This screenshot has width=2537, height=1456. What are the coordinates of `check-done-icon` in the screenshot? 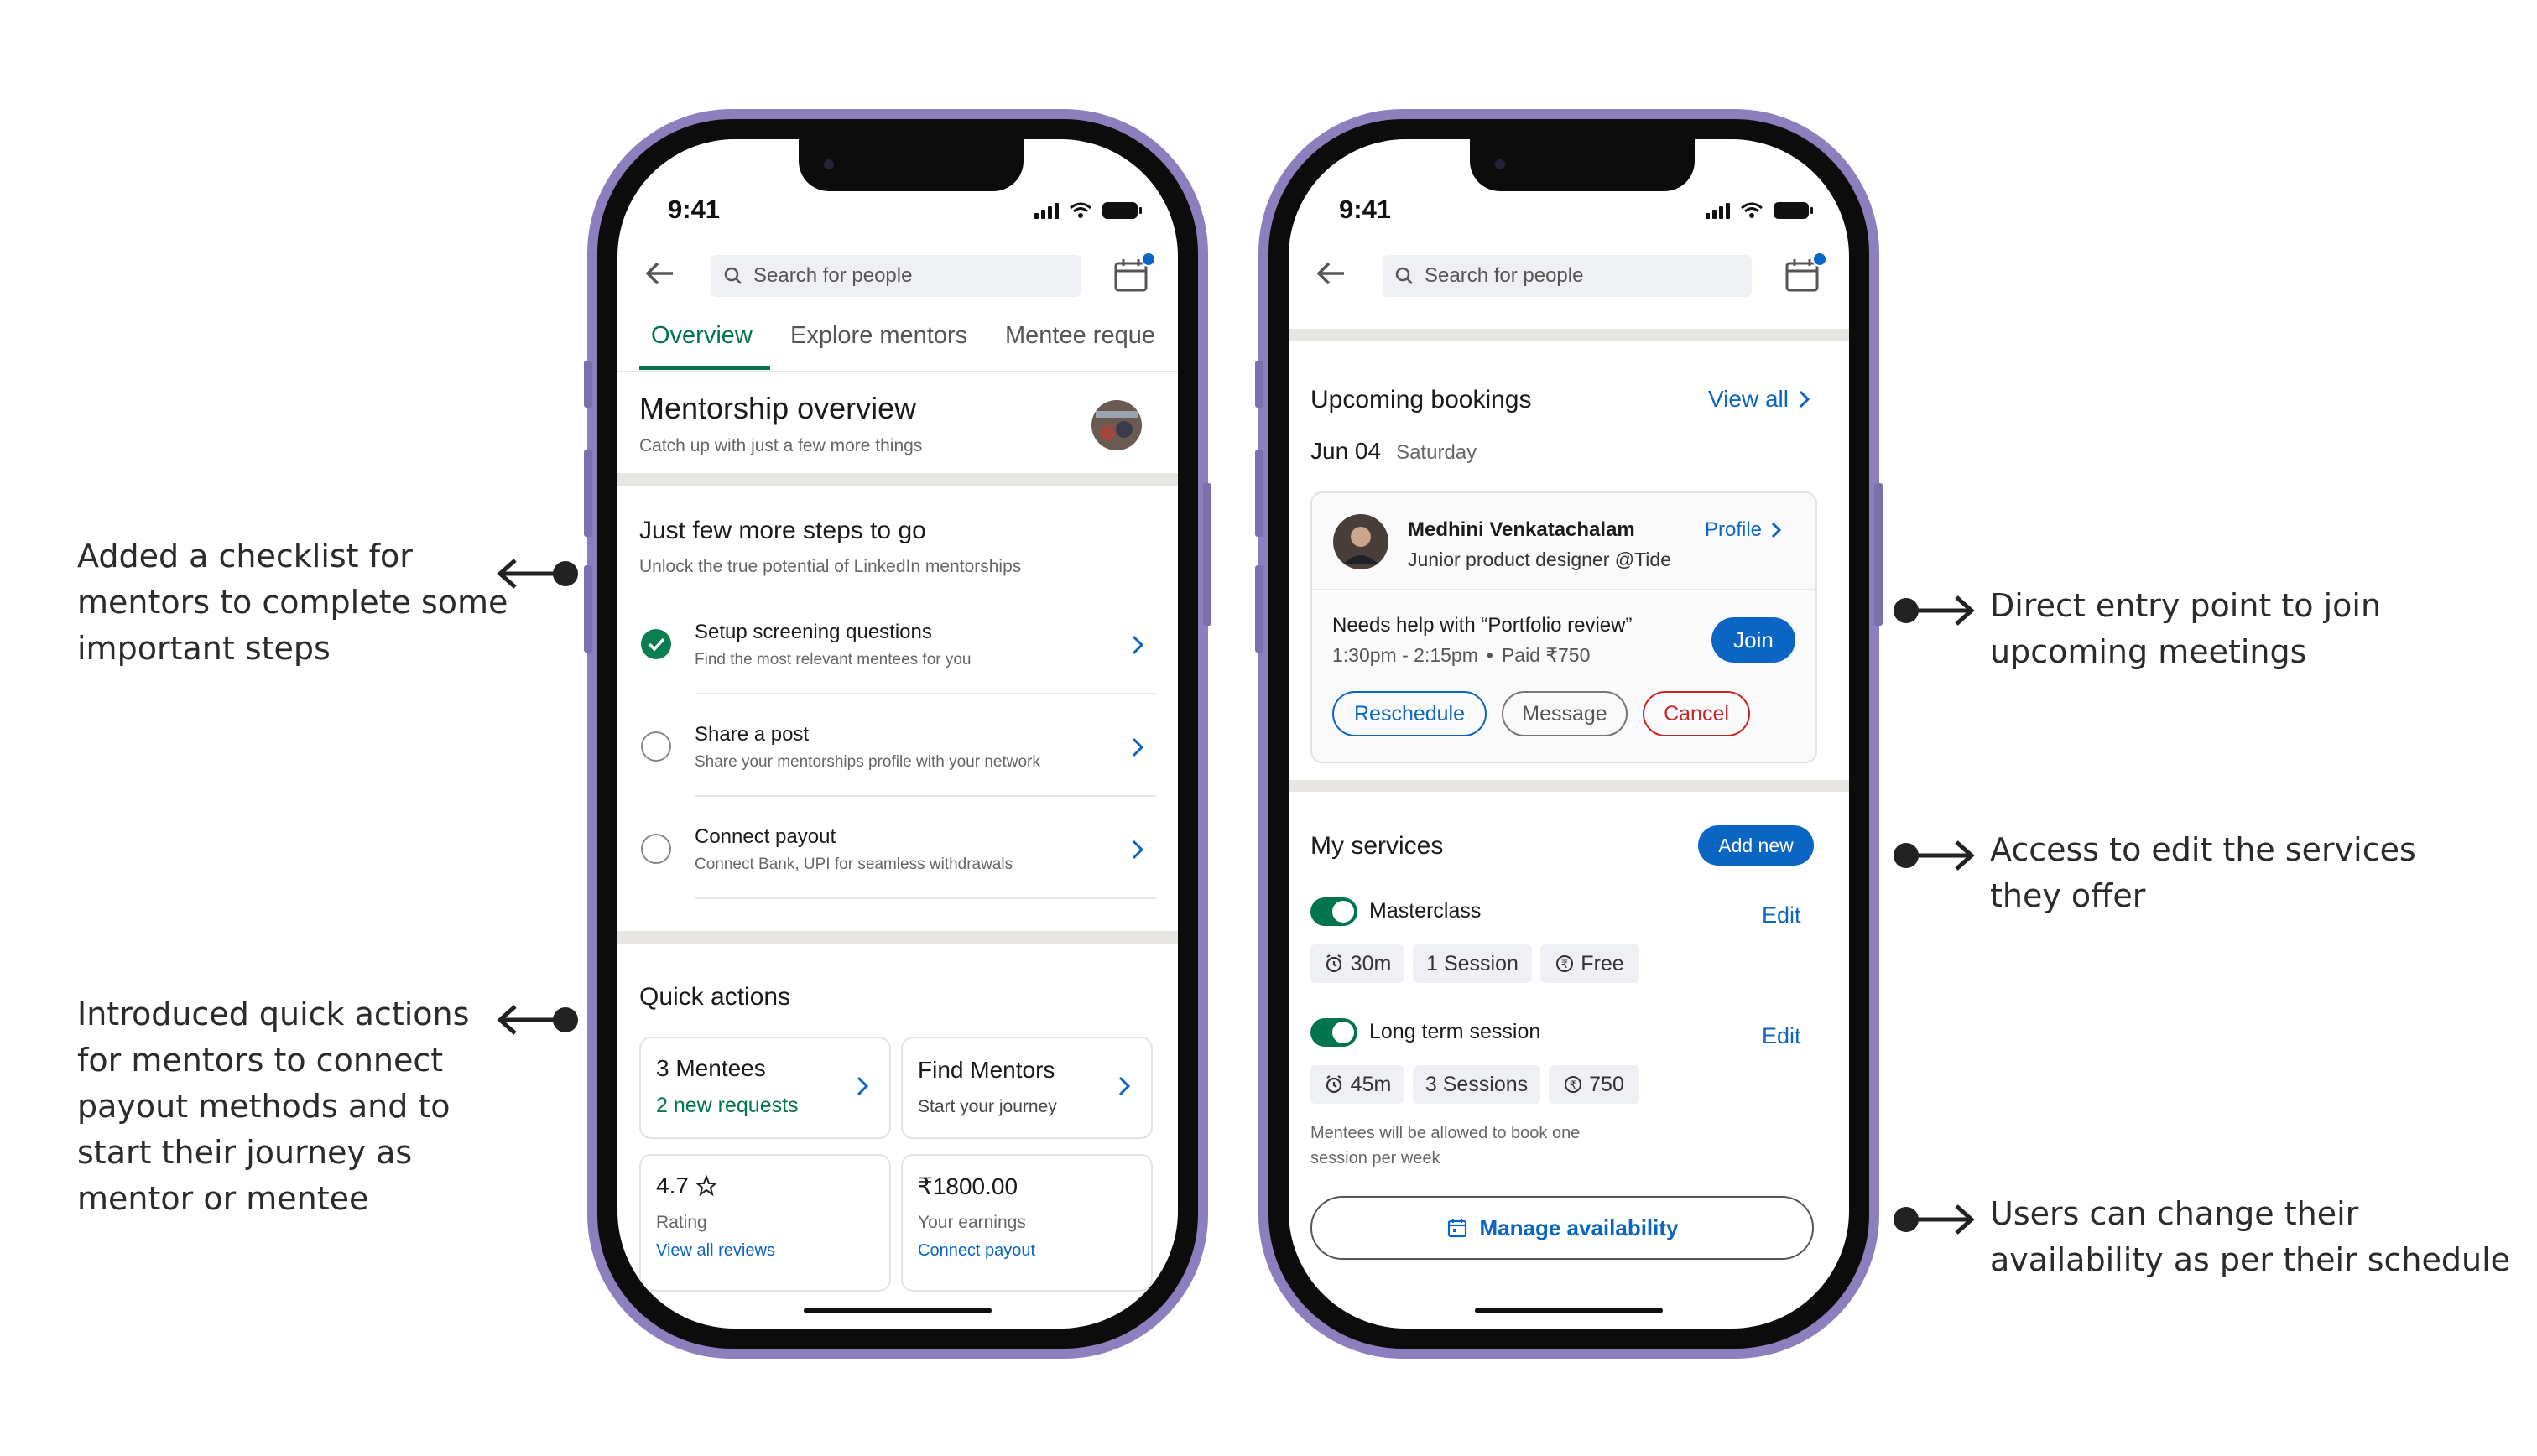 It's located at (656, 644).